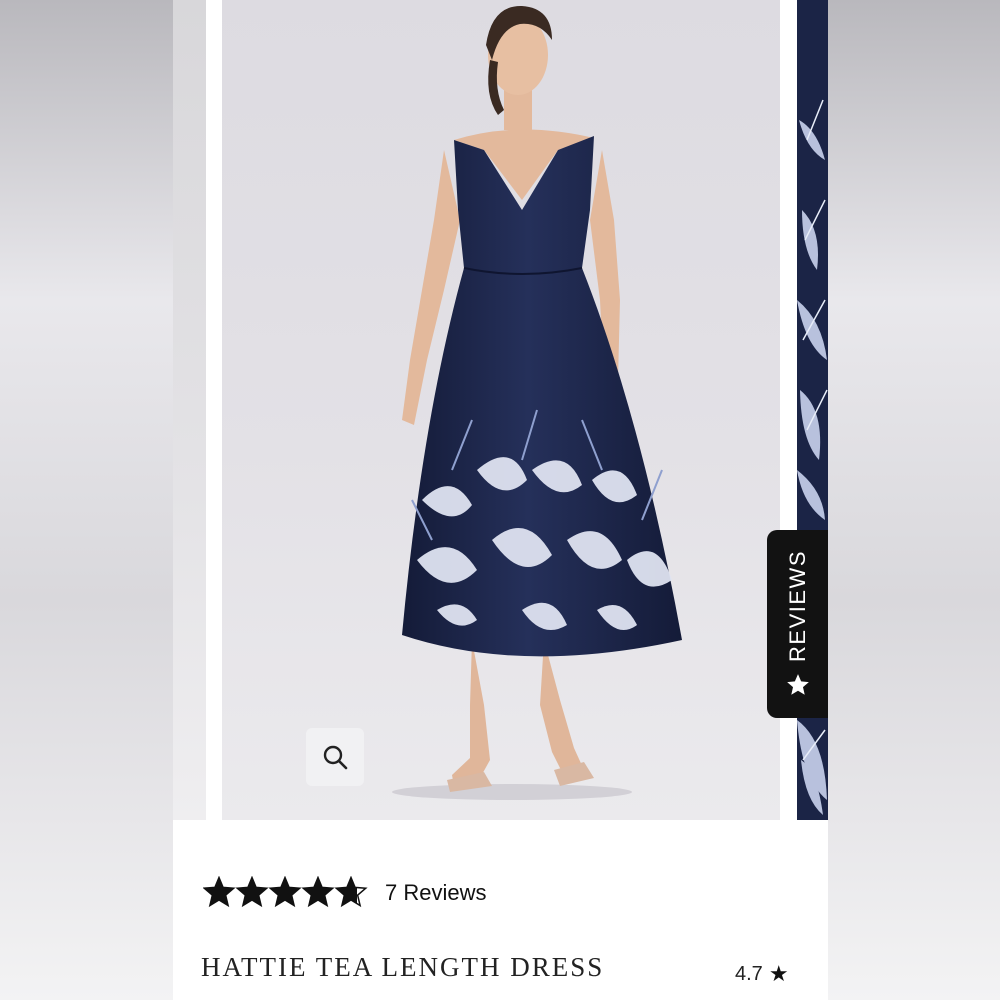  Describe the element at coordinates (189, 410) in the screenshot. I see `previous-image-peek` at that location.